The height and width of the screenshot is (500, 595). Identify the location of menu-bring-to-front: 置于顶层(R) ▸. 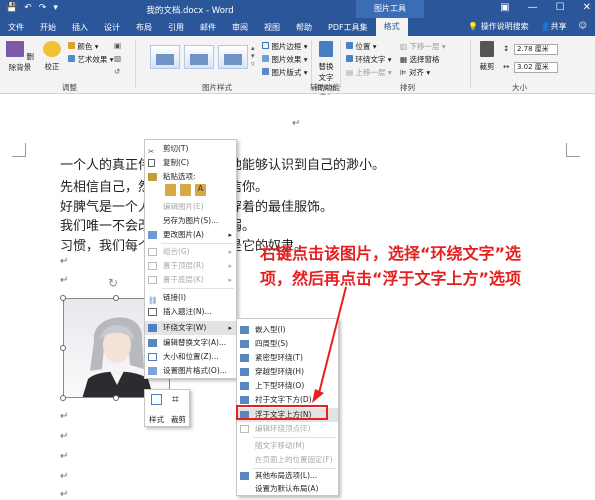
(190, 266).